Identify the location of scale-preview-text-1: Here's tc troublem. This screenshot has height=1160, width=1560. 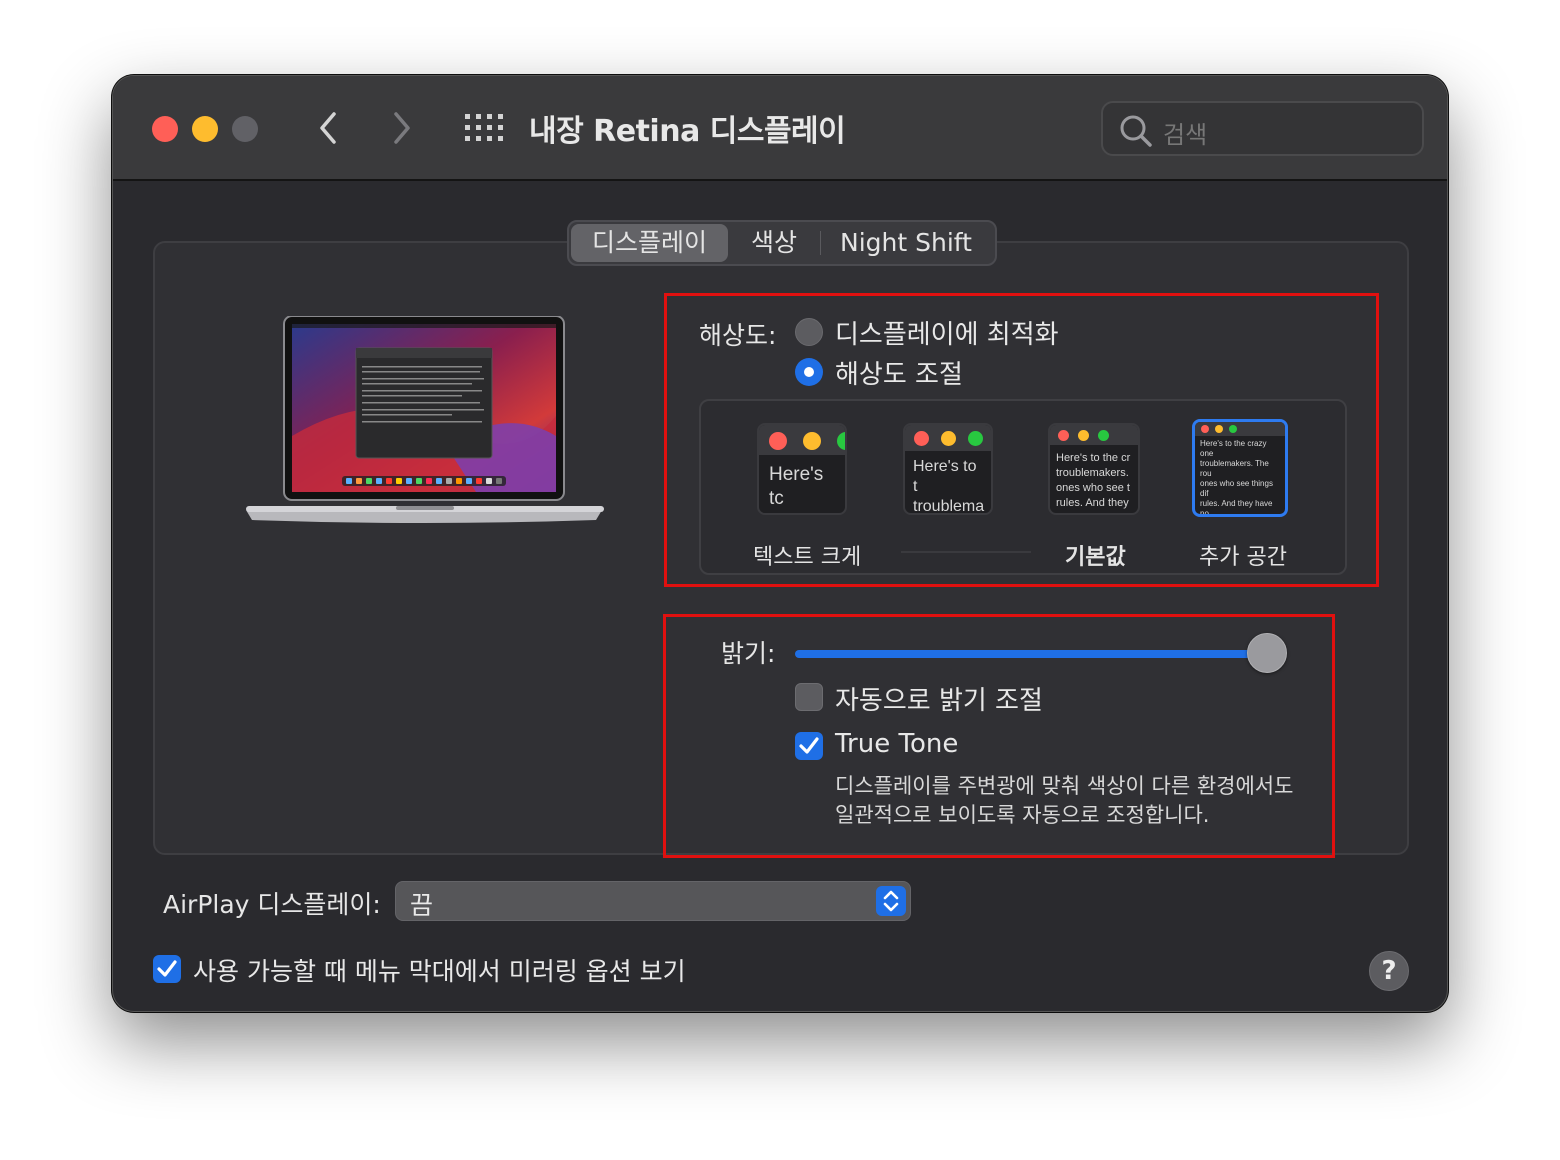
(806, 488).